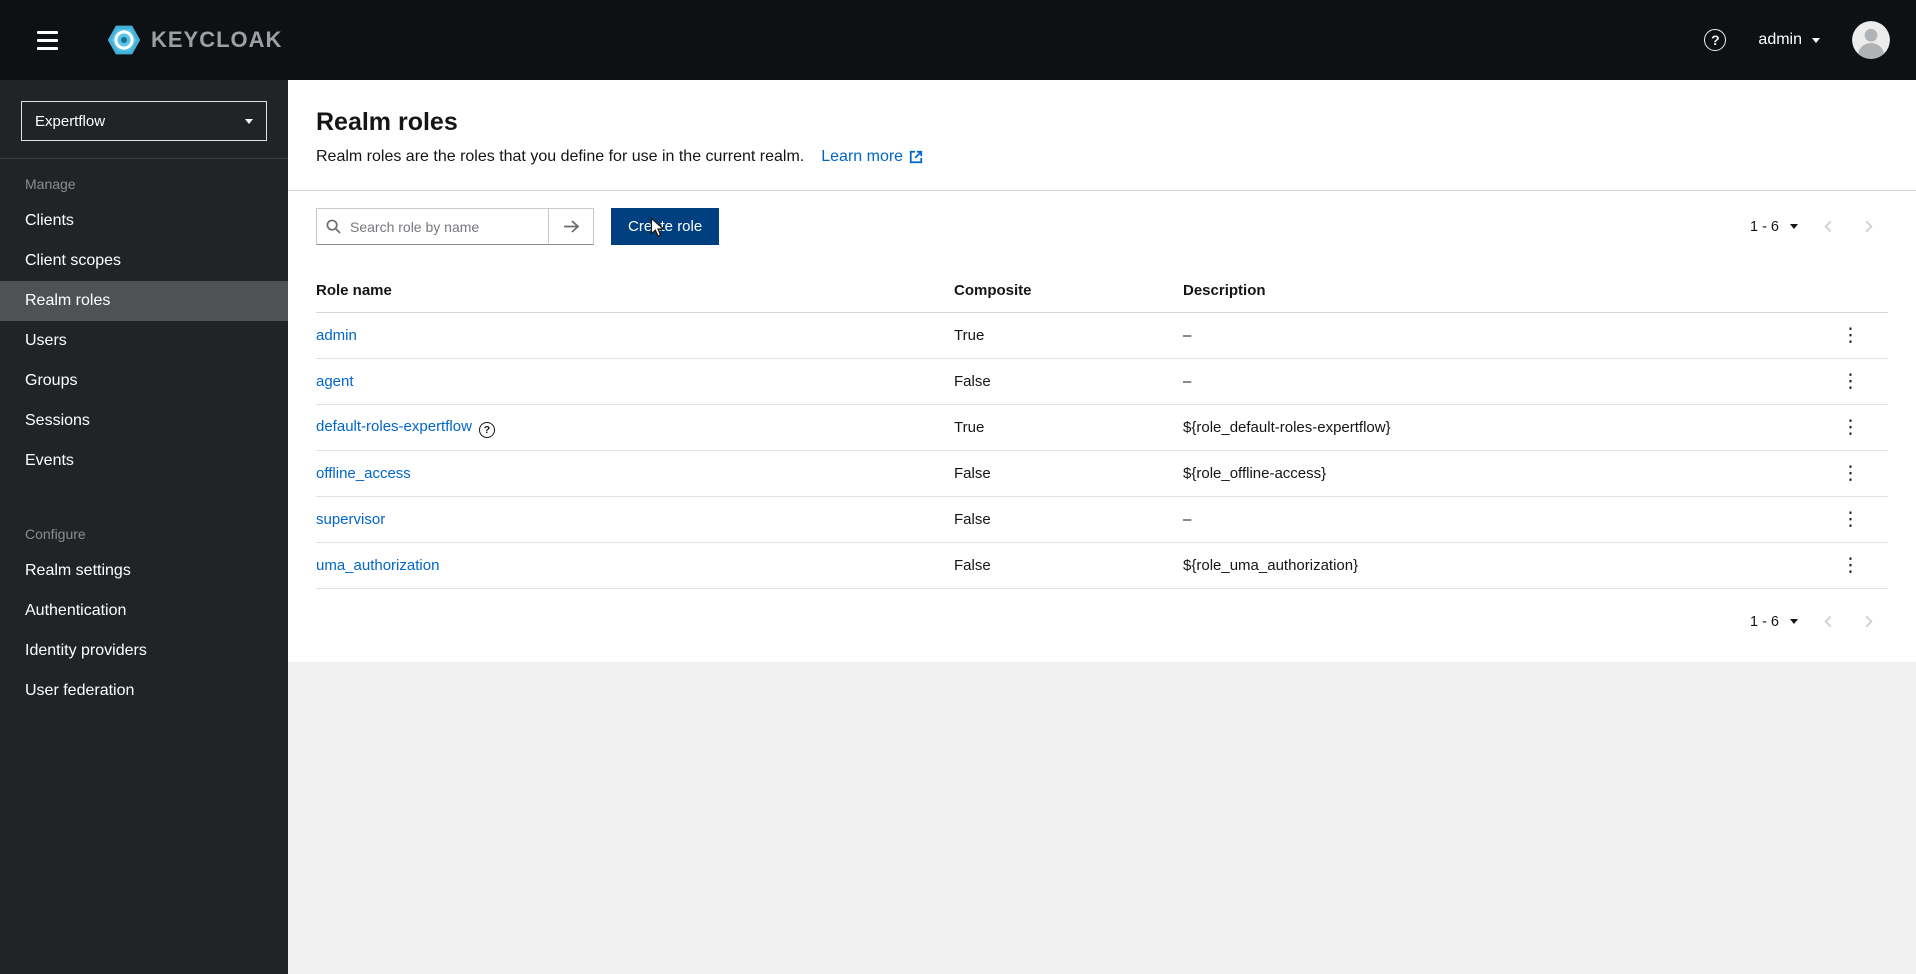  Describe the element at coordinates (46, 340) in the screenshot. I see `sidebar-item-label: Users` at that location.